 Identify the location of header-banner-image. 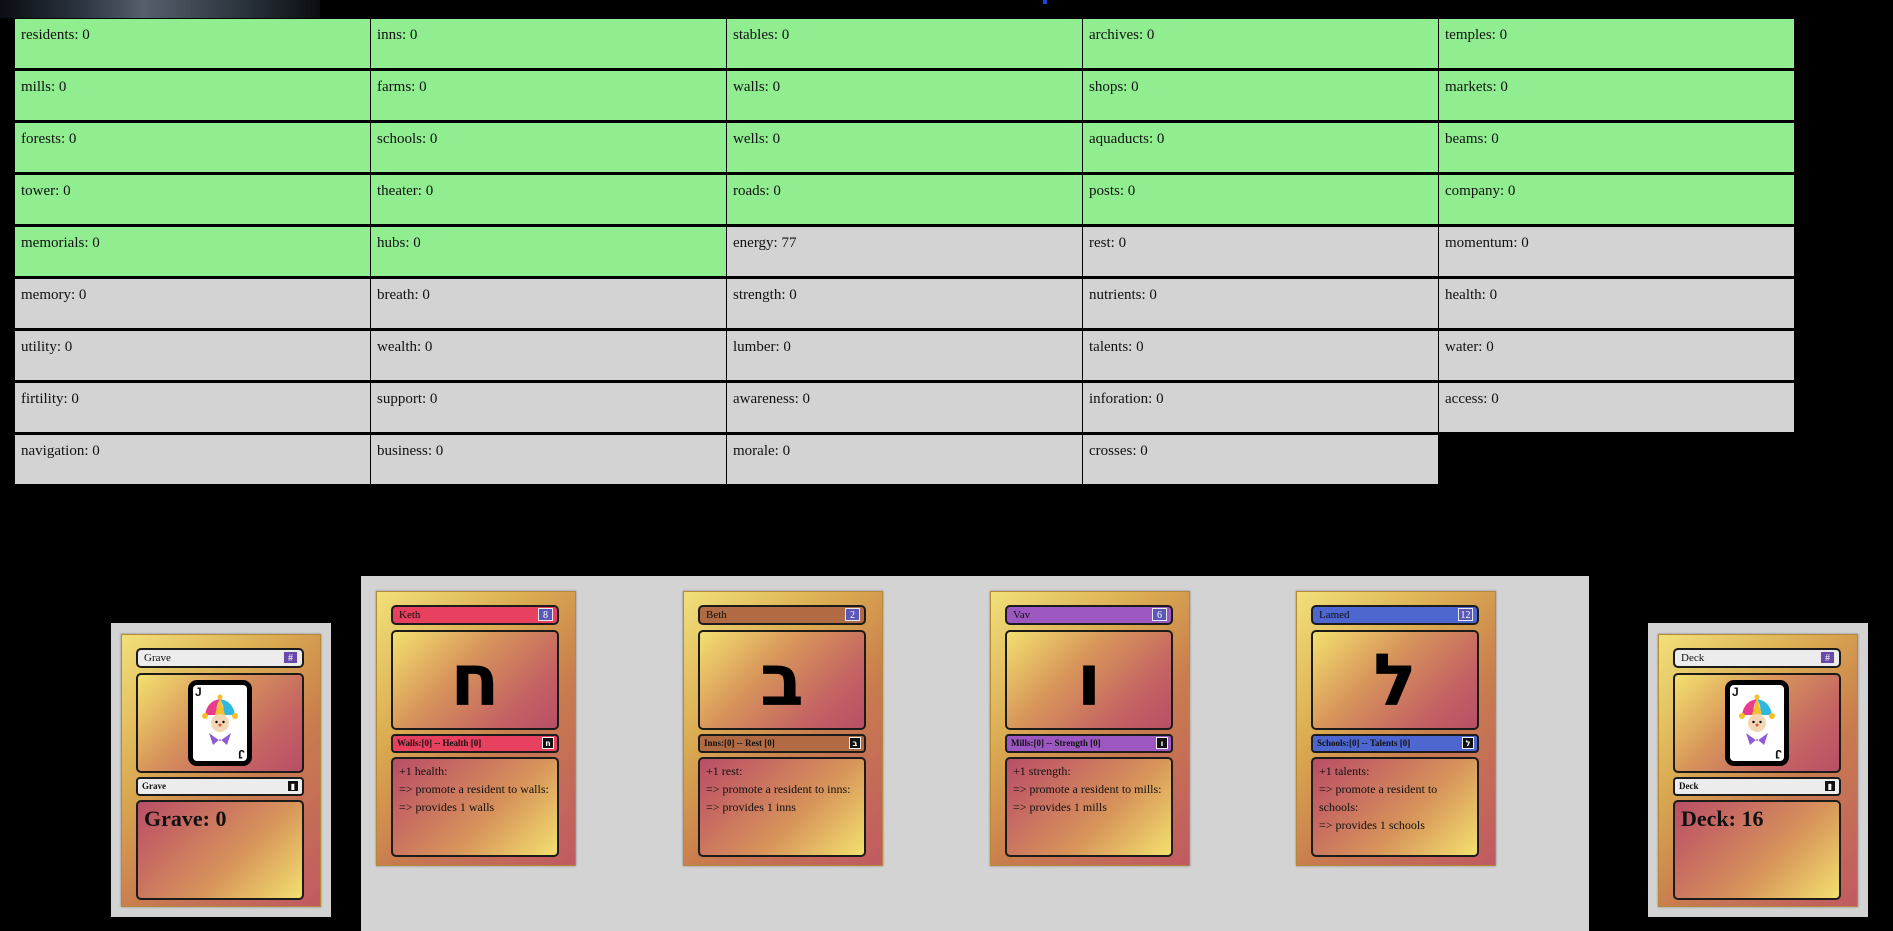
(160, 9).